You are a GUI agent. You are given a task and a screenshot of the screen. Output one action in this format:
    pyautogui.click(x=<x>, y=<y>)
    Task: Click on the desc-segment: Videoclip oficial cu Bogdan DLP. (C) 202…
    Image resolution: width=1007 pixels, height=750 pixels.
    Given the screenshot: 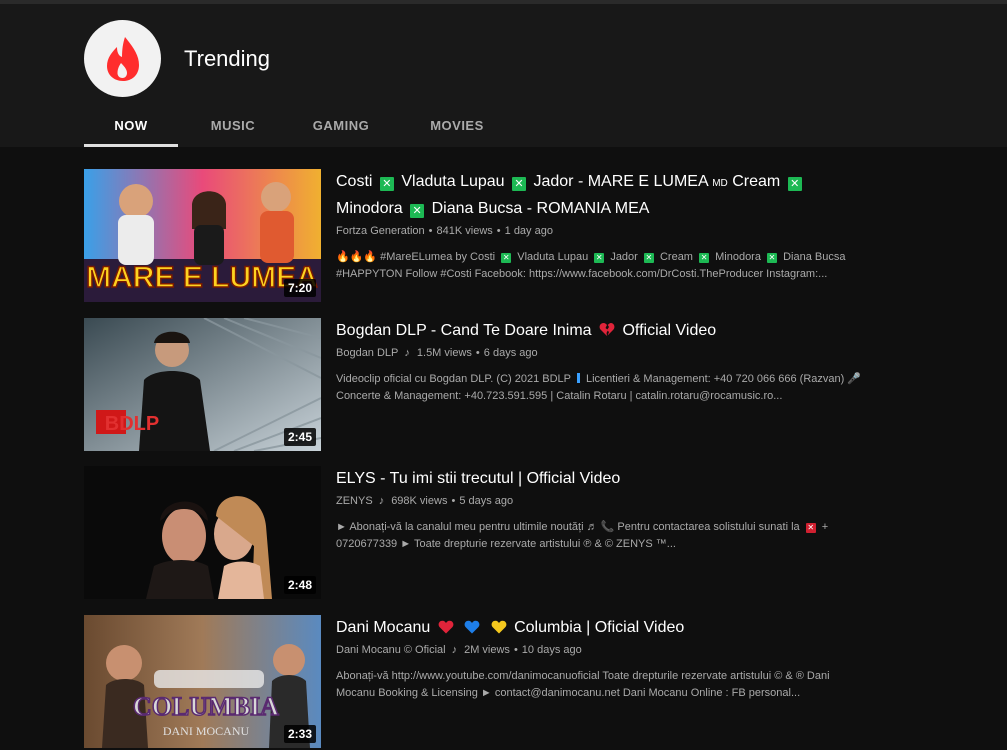 What is the action you would take?
    pyautogui.click(x=453, y=379)
    